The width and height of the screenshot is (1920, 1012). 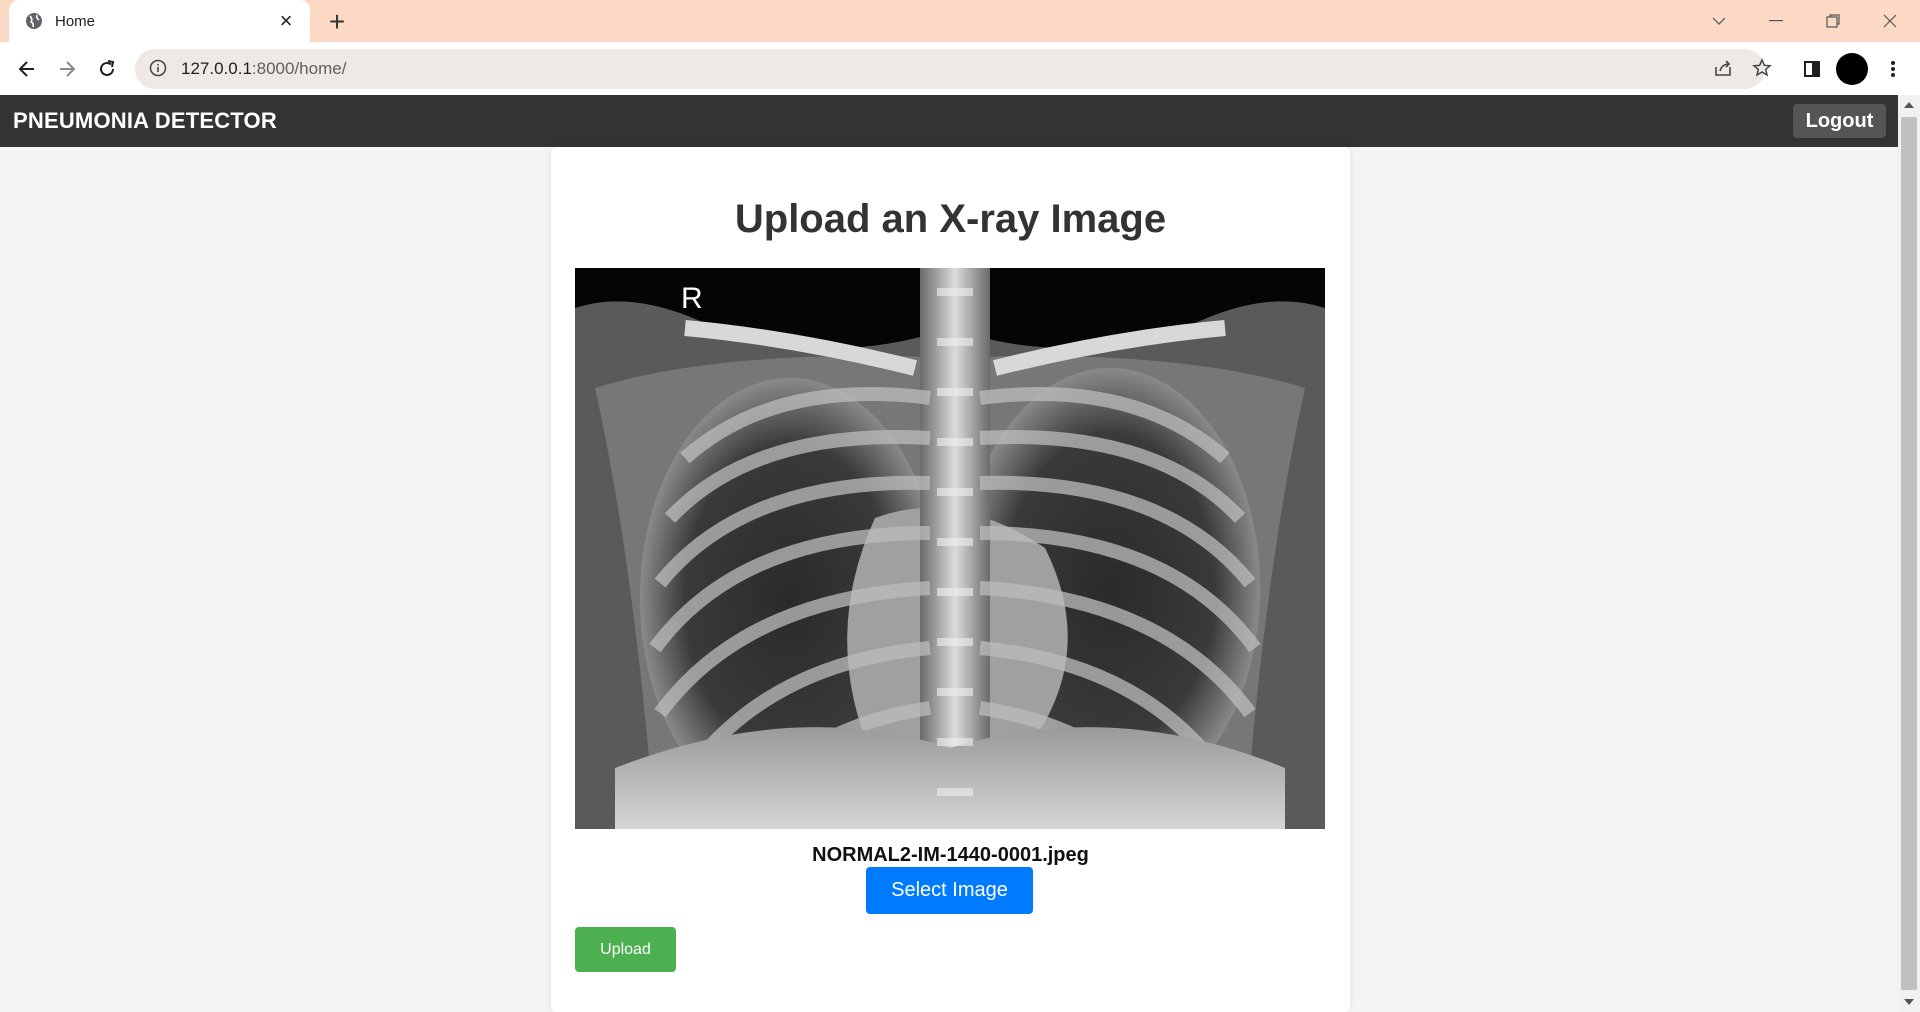 I want to click on profile-avatar, so click(x=1852, y=69).